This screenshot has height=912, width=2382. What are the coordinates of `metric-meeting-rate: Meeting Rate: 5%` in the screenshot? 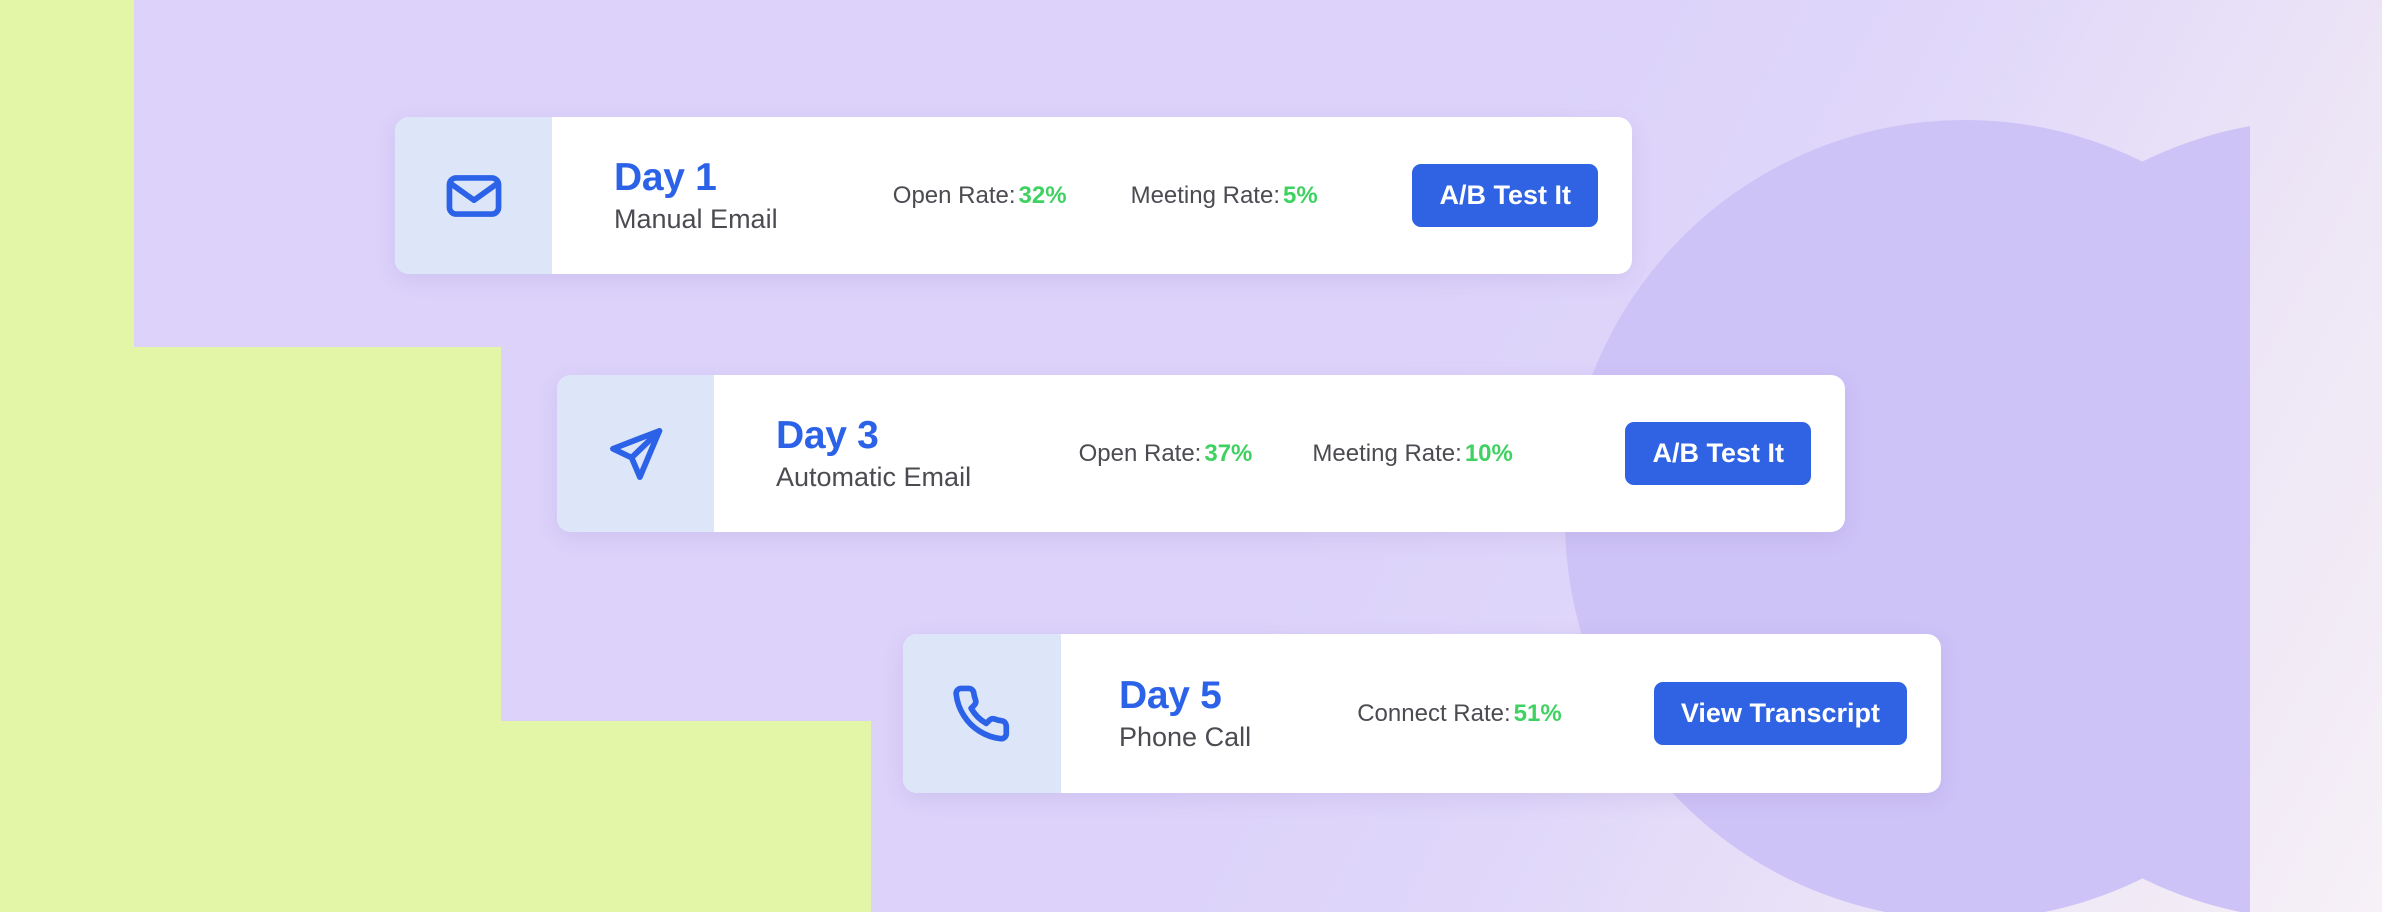 It's located at (1224, 196).